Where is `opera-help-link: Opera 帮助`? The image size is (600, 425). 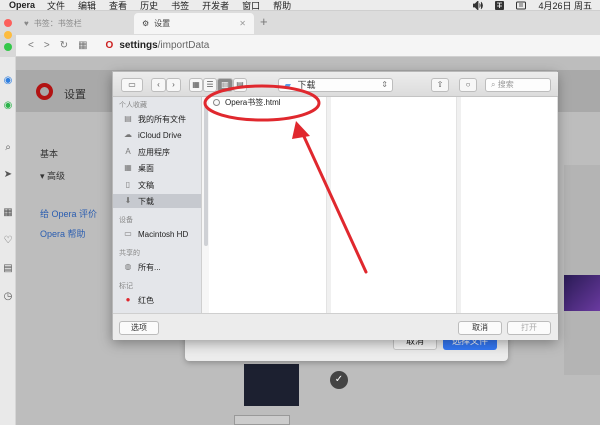
opera-help-link: Opera 帮助 is located at coordinates (63, 233).